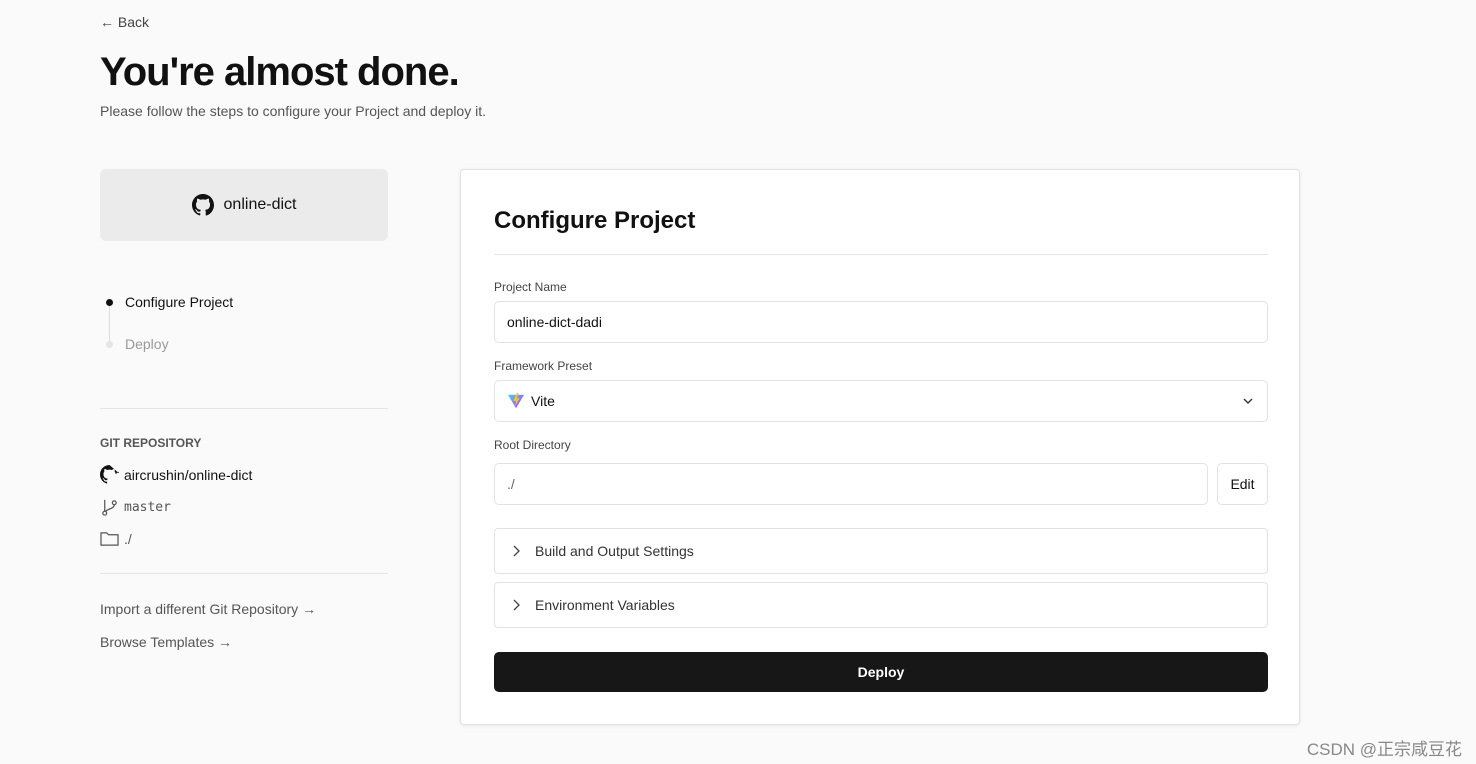 This screenshot has width=1476, height=764. Describe the element at coordinates (151, 443) in the screenshot. I see `git-repository-heading: GIT REPOSITORY` at that location.